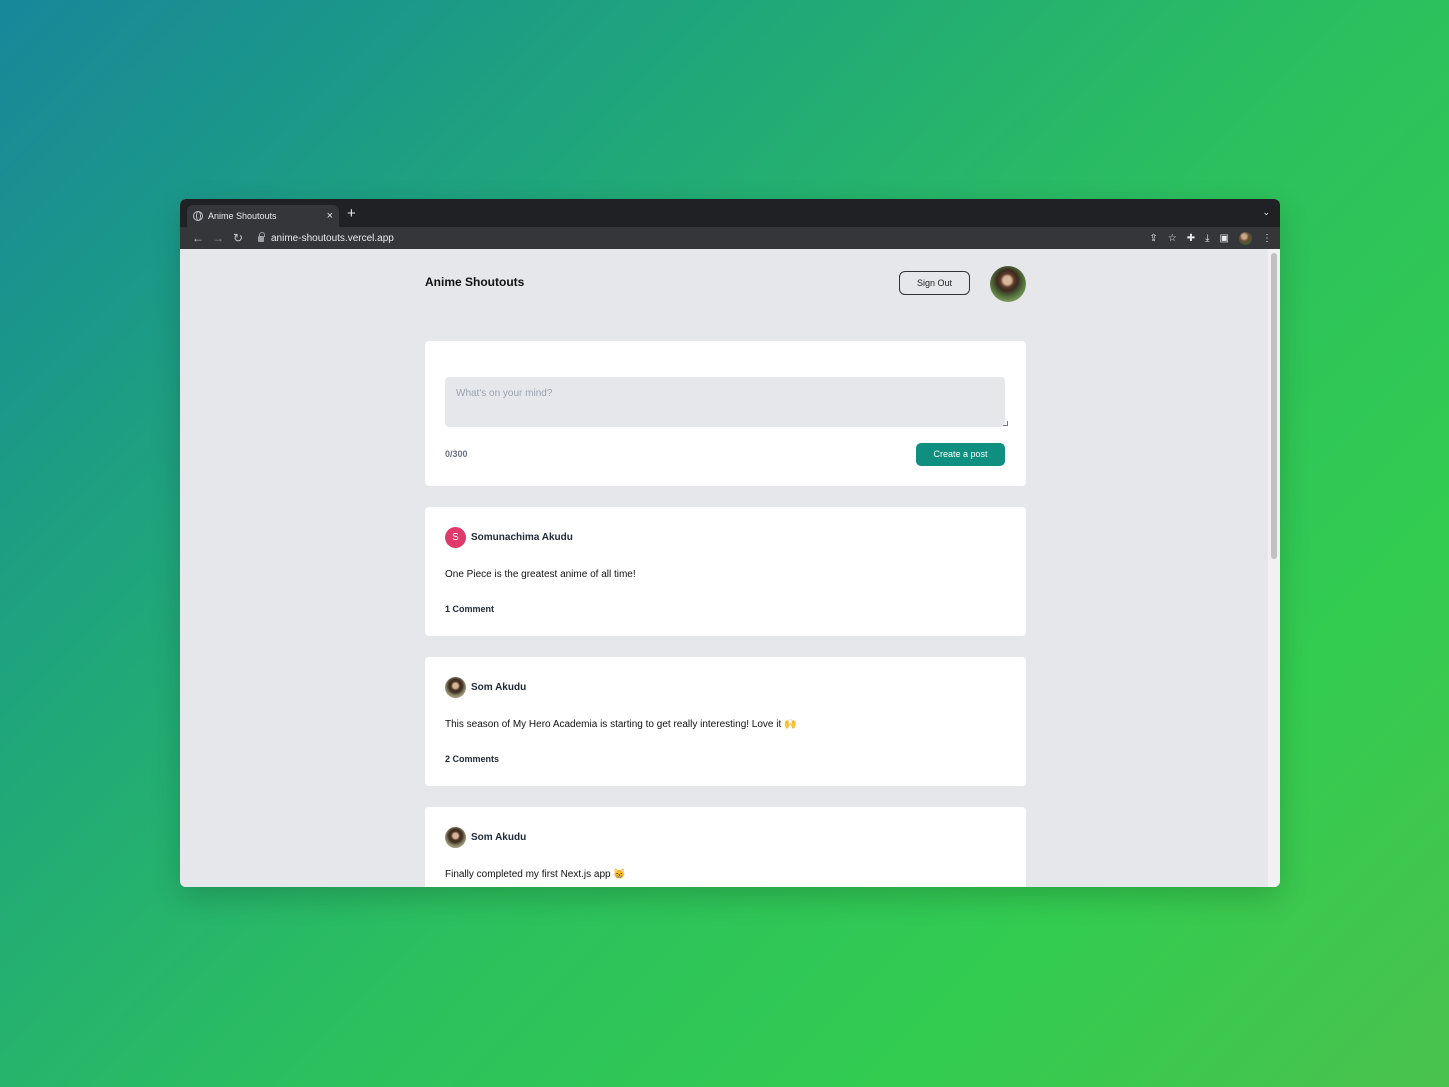 The height and width of the screenshot is (1087, 1449). I want to click on author-name: Somunachima Akudu, so click(522, 537).